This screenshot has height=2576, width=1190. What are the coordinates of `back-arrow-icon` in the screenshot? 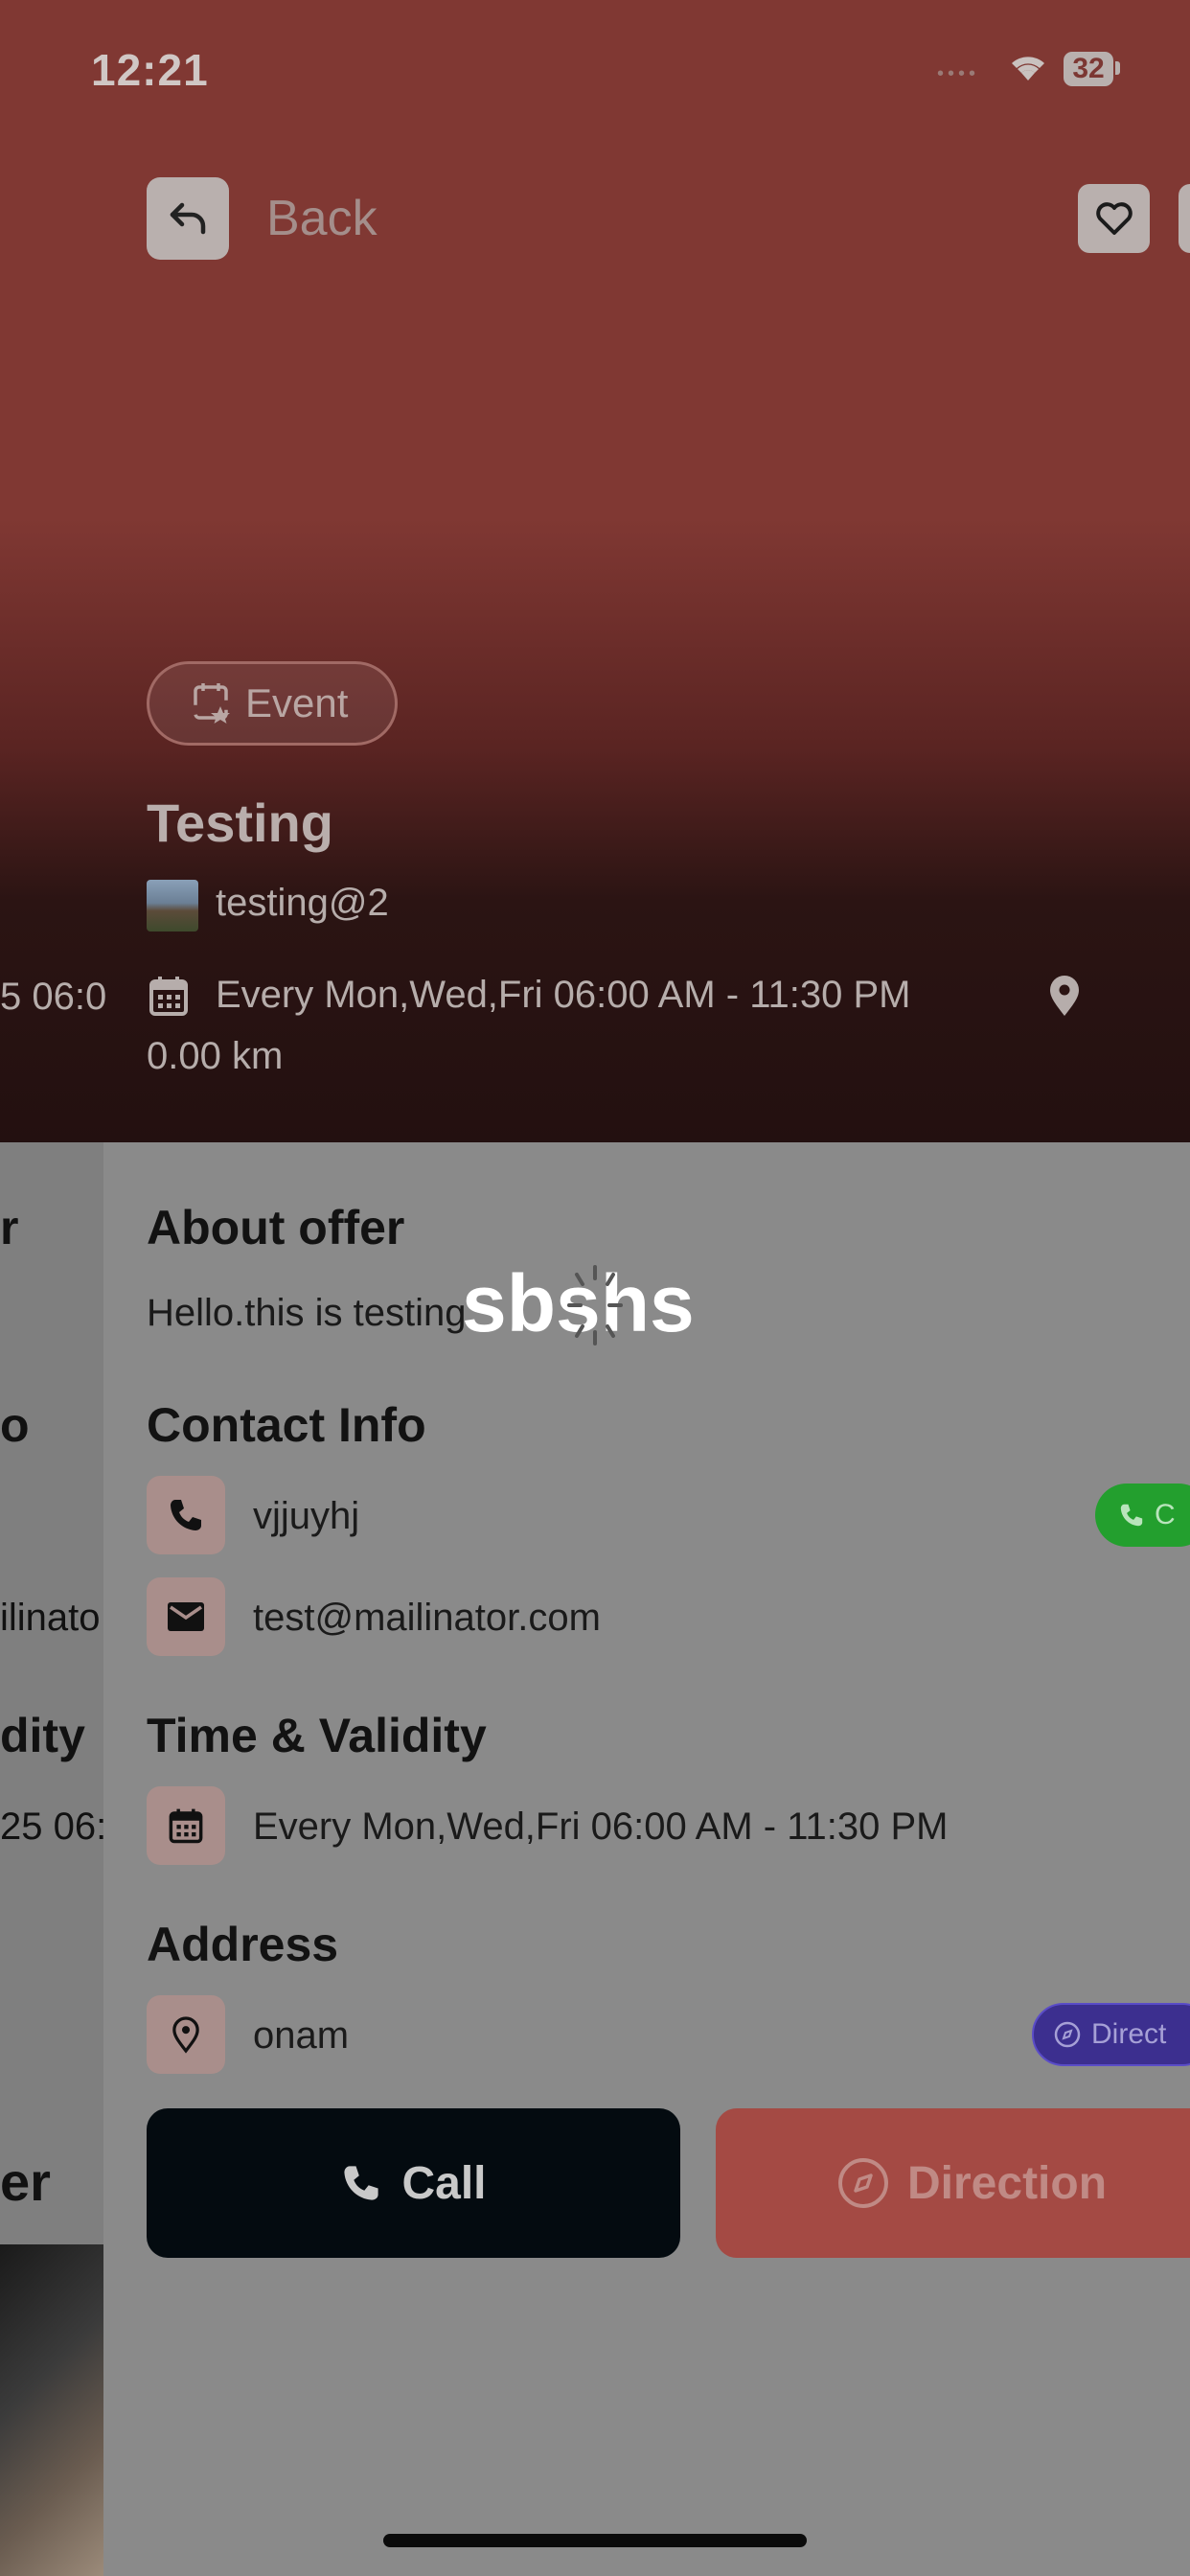 It's located at (188, 218).